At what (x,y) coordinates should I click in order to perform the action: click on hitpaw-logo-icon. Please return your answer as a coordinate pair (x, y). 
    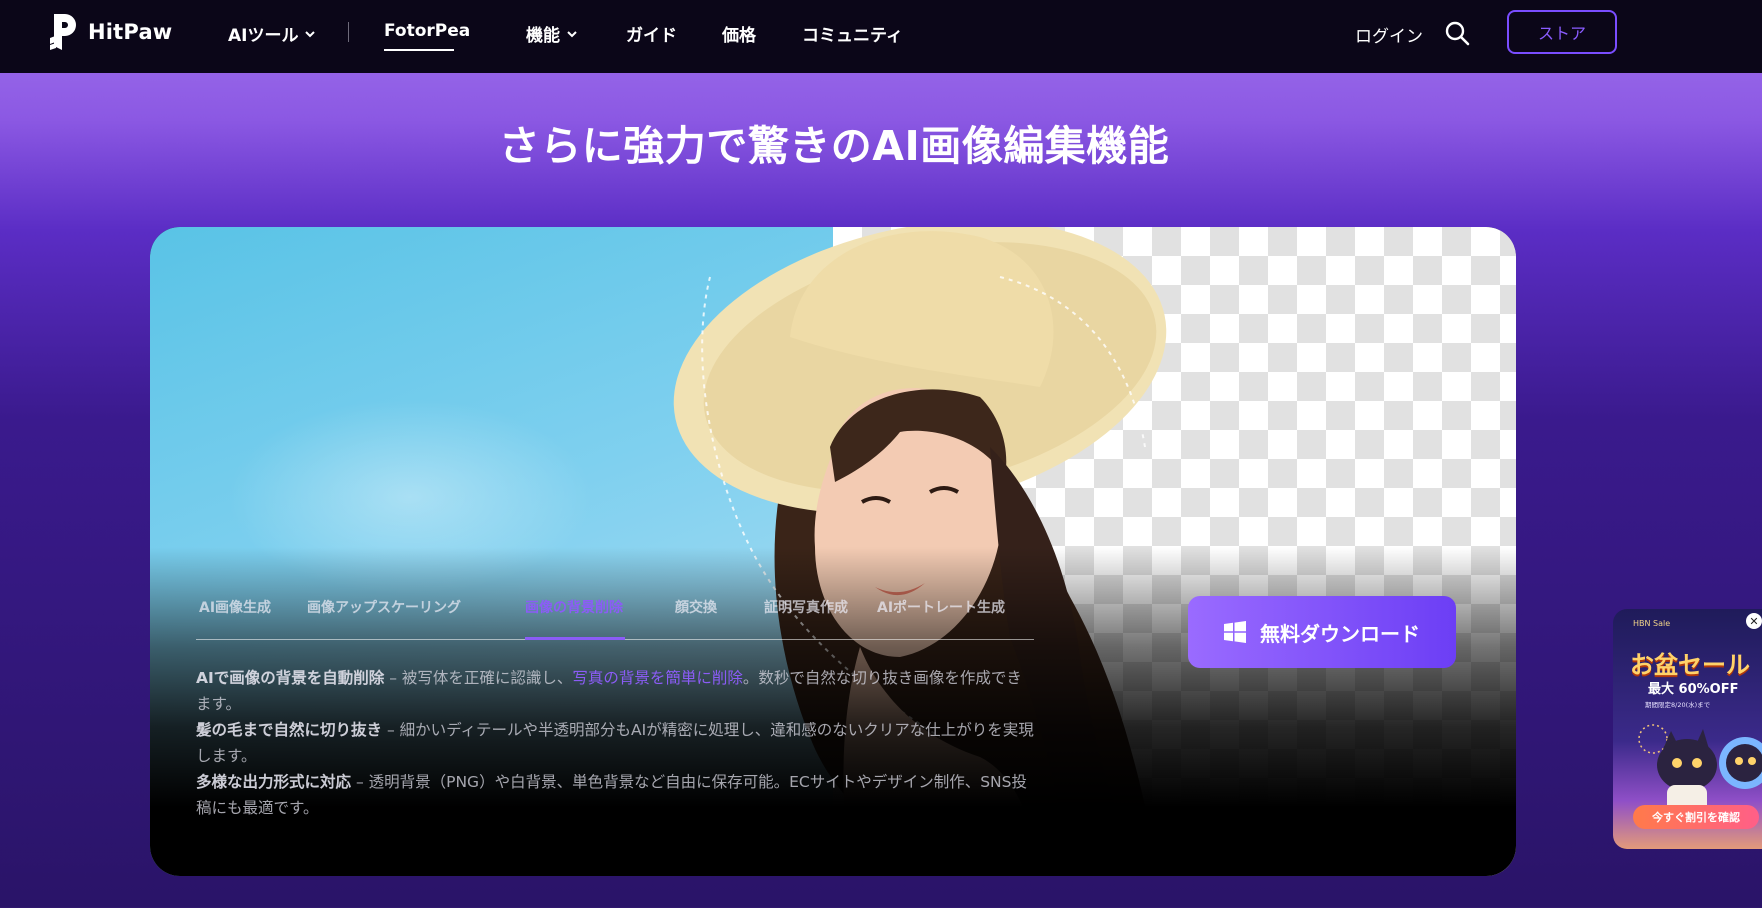
    Looking at the image, I should click on (63, 32).